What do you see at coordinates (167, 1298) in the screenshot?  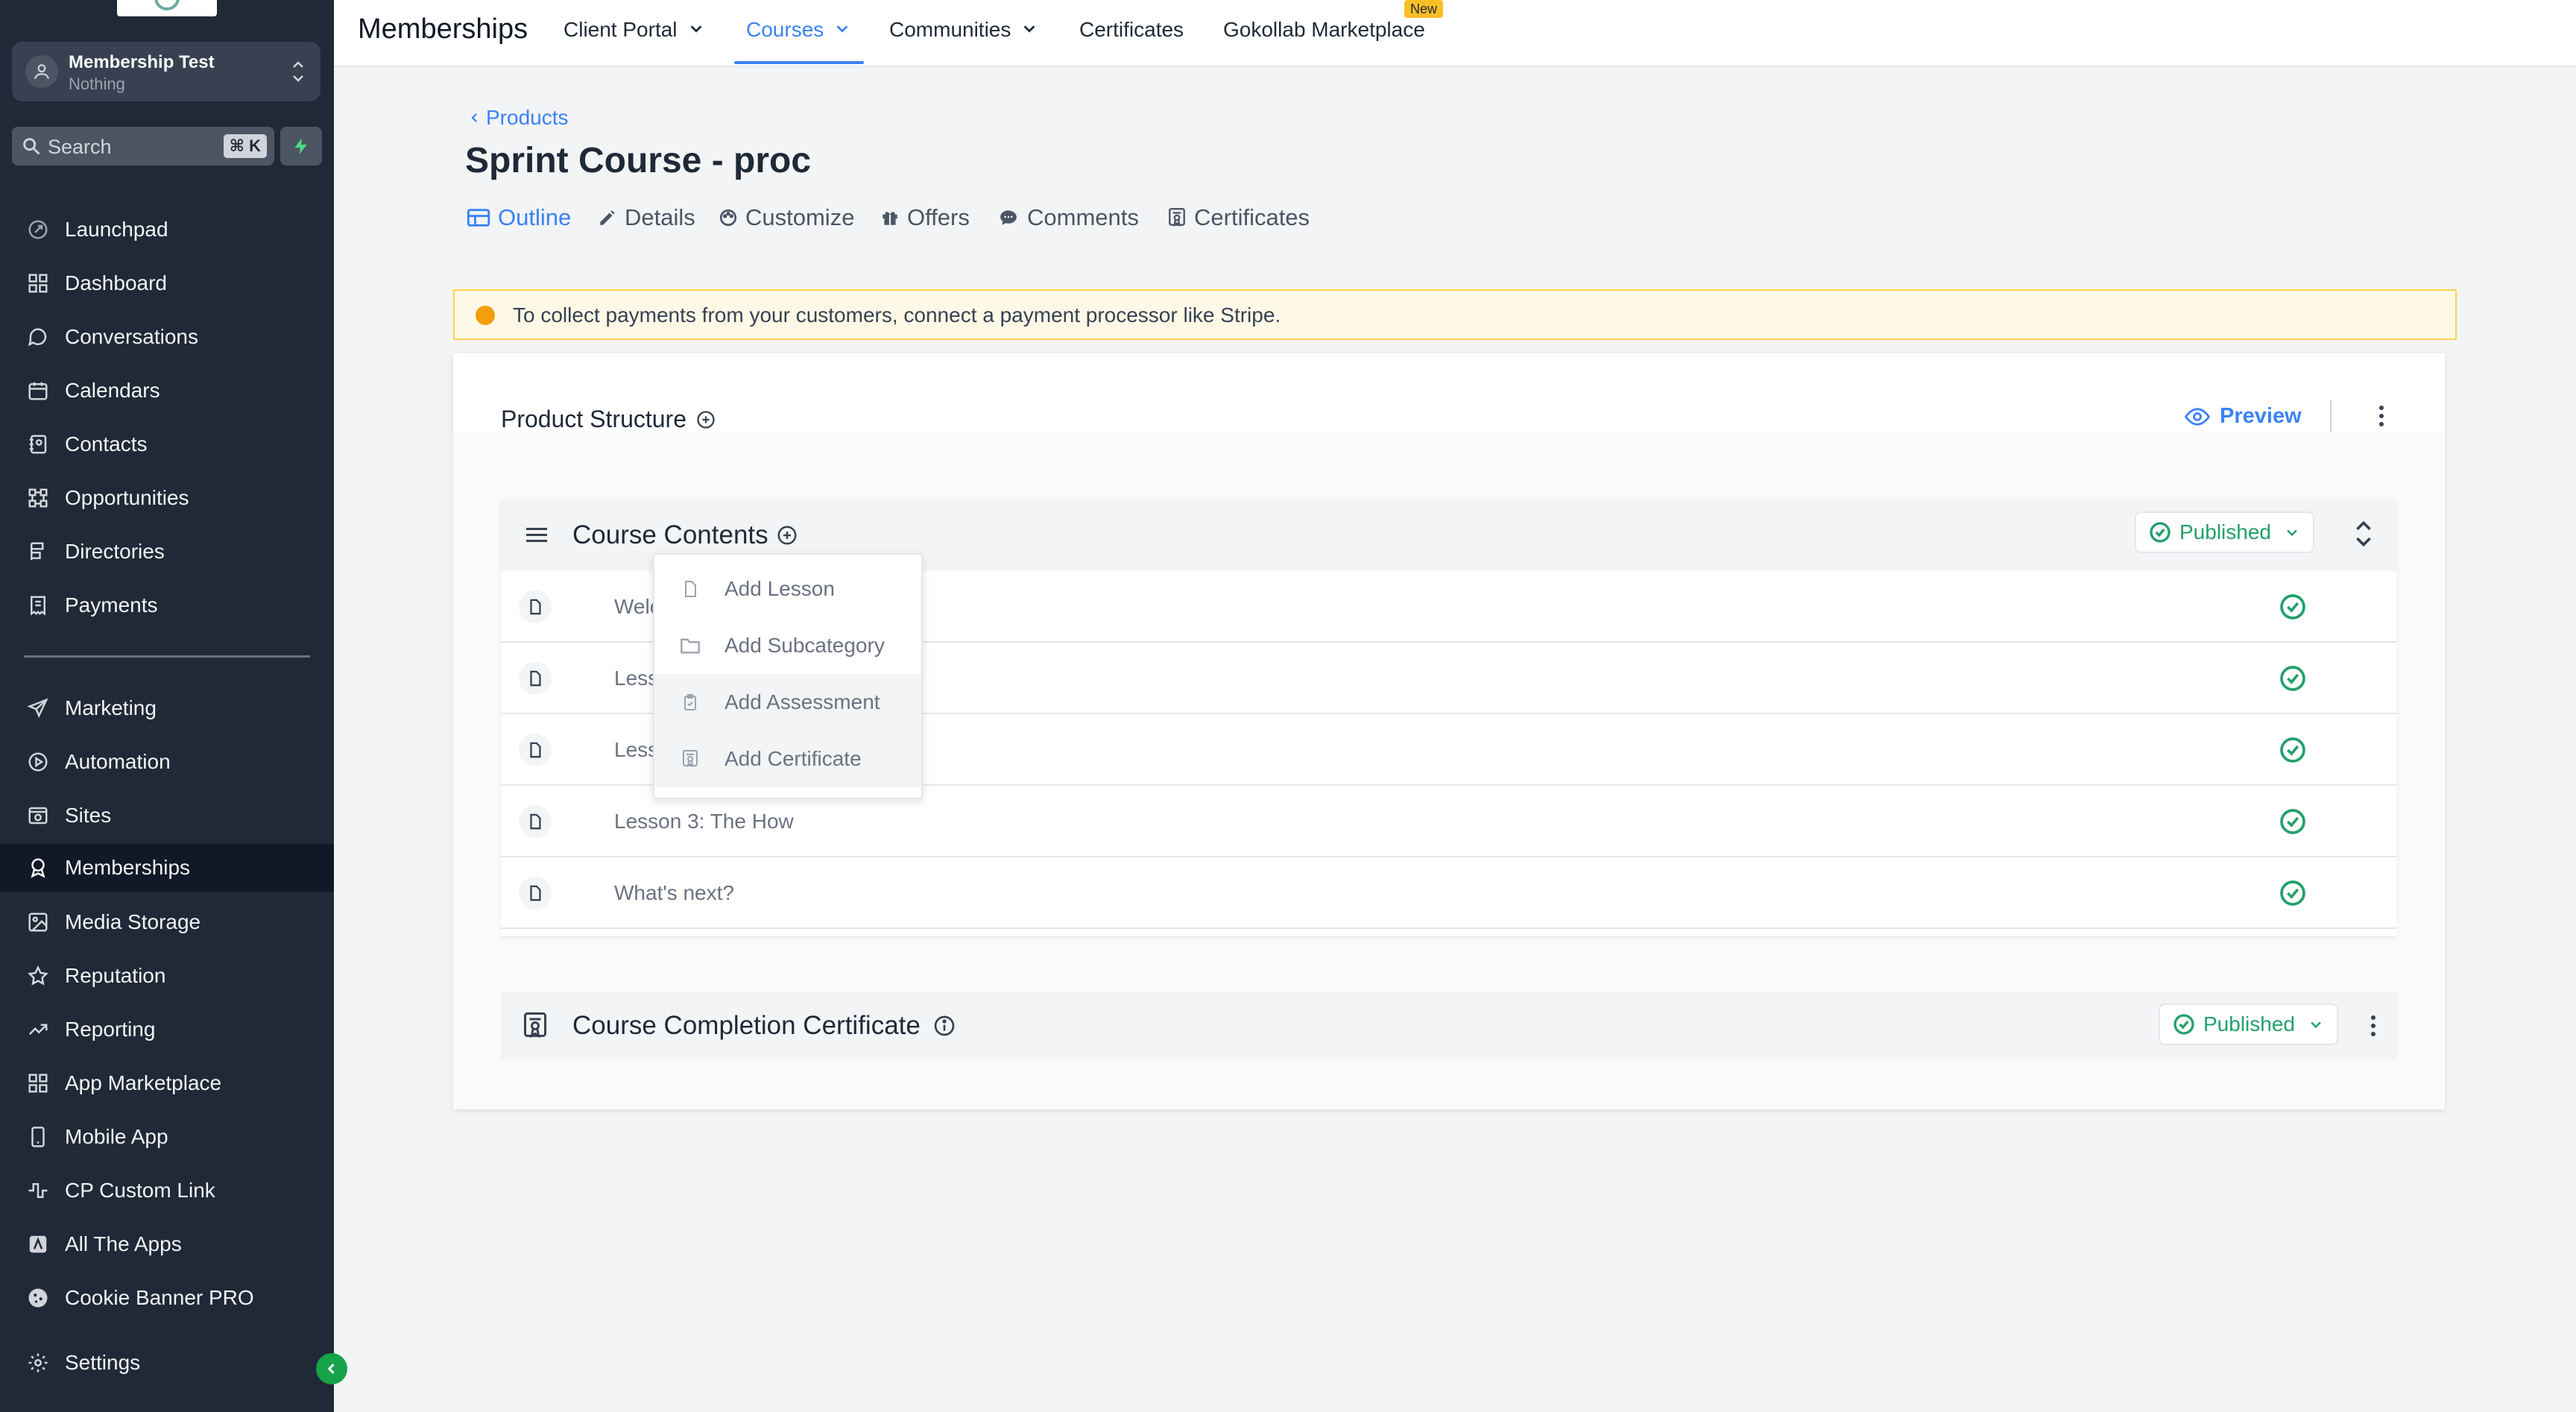 I see `sidebar-item-cookie-banner-pro: Cookie Banner PRO` at bounding box center [167, 1298].